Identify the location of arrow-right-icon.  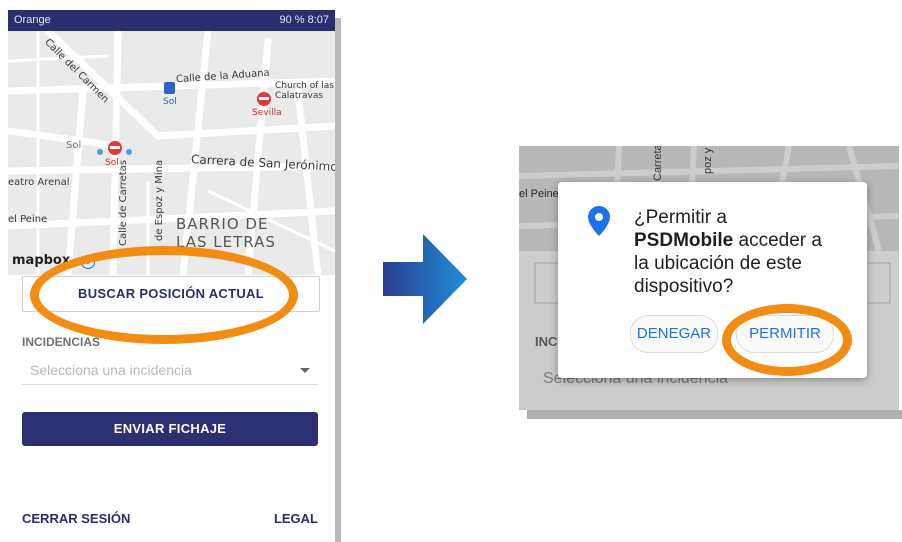
(425, 279).